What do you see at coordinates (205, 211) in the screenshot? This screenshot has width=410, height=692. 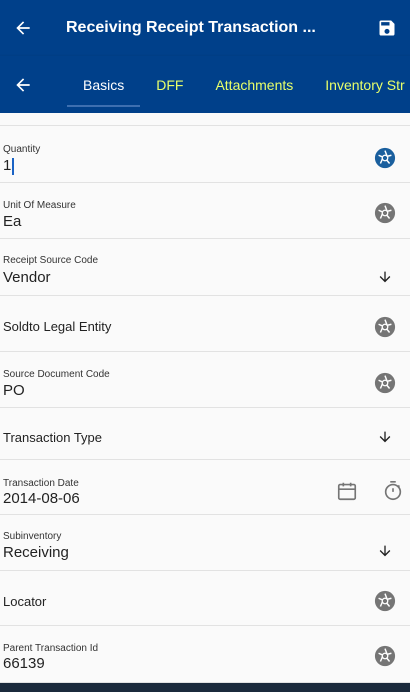 I see `field-row-unit-of-measure: Unit Of Measure Ea` at bounding box center [205, 211].